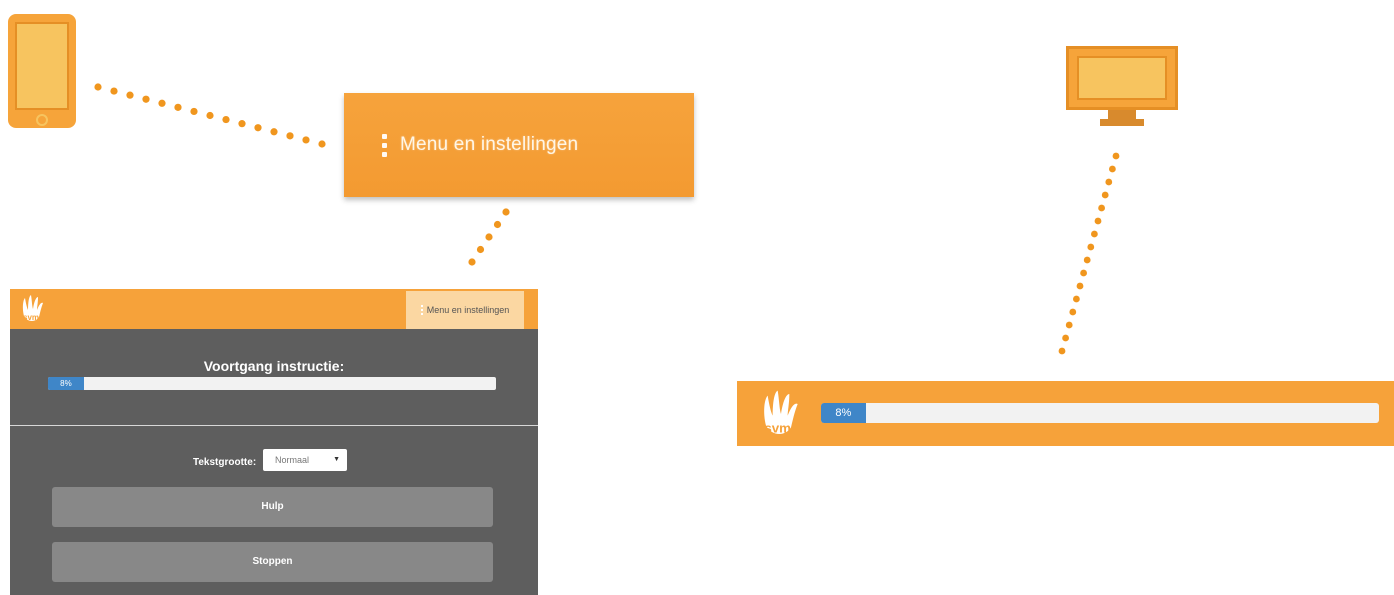 Image resolution: width=1394 pixels, height=595 pixels. Describe the element at coordinates (489, 144) in the screenshot. I see `zoomed-menu-label: Menu en instellingen` at that location.